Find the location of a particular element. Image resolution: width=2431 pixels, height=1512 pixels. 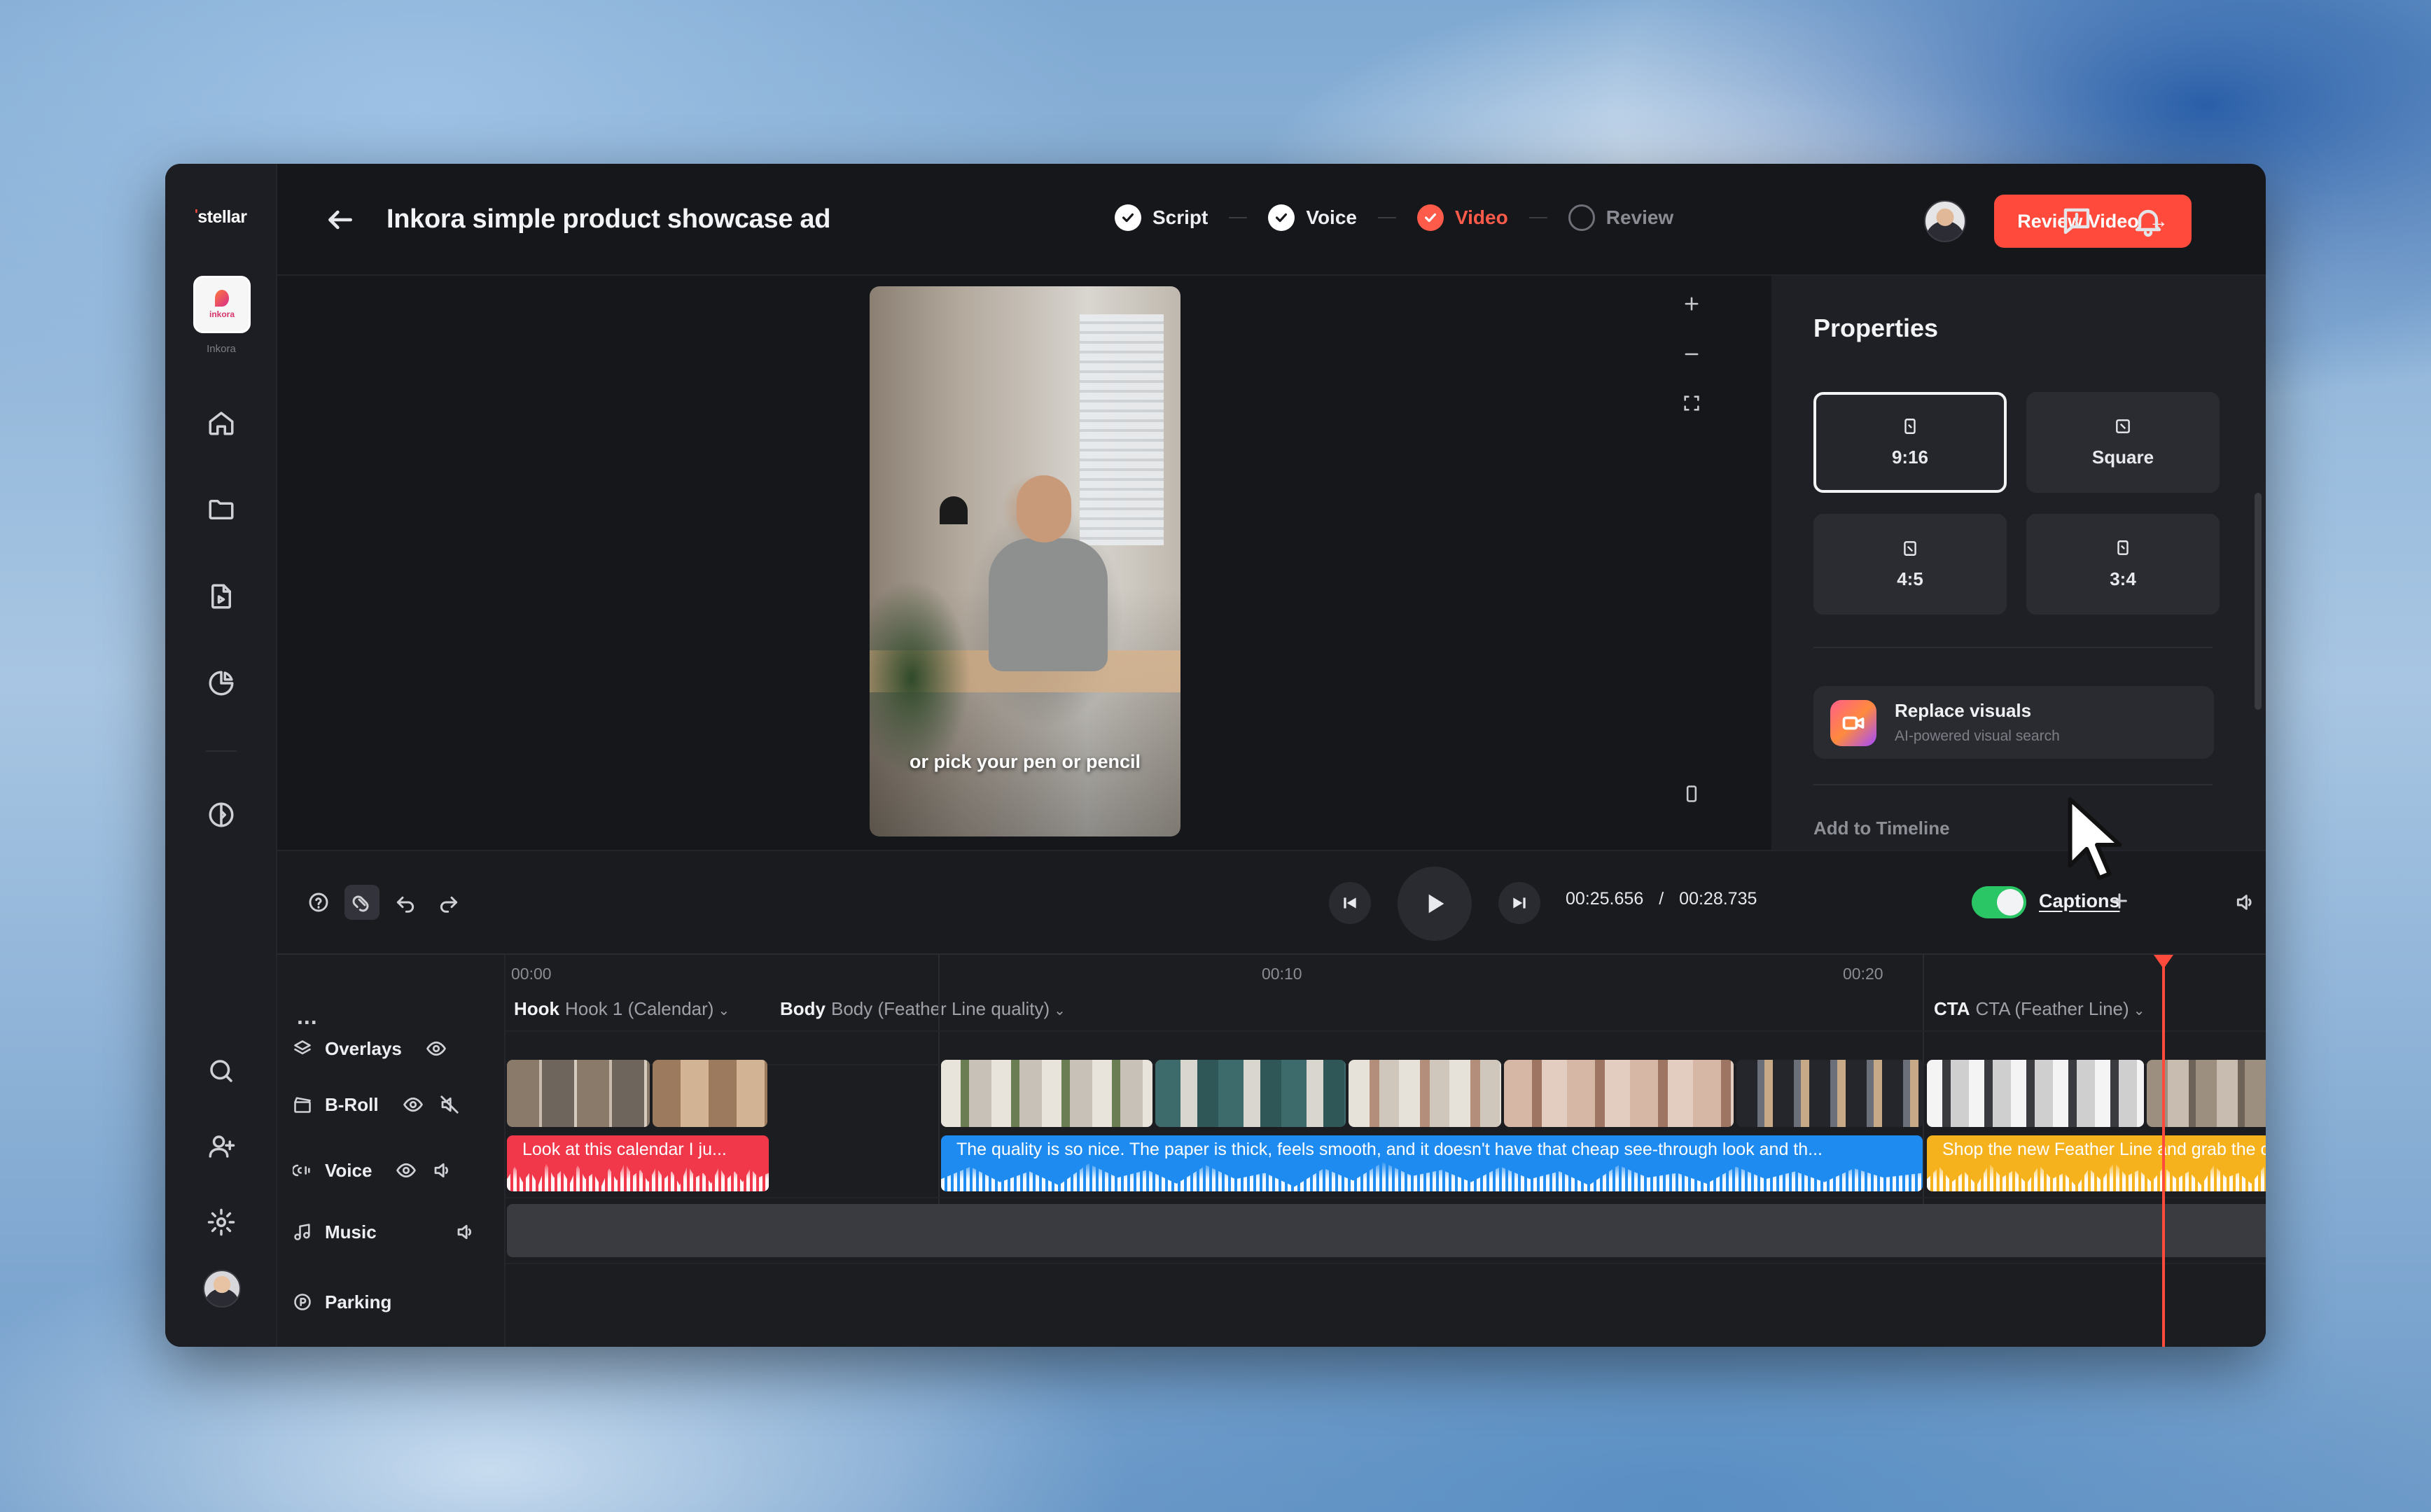

workspace-name: Inkora is located at coordinates (221, 349).